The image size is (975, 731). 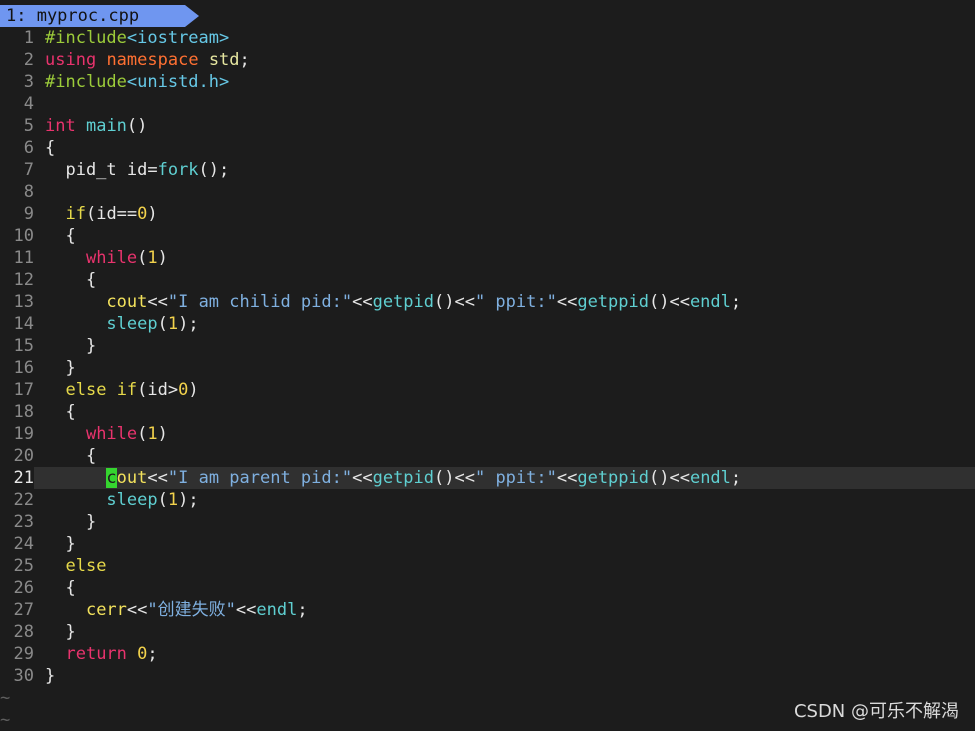 I want to click on code-token: std, so click(x=224, y=60).